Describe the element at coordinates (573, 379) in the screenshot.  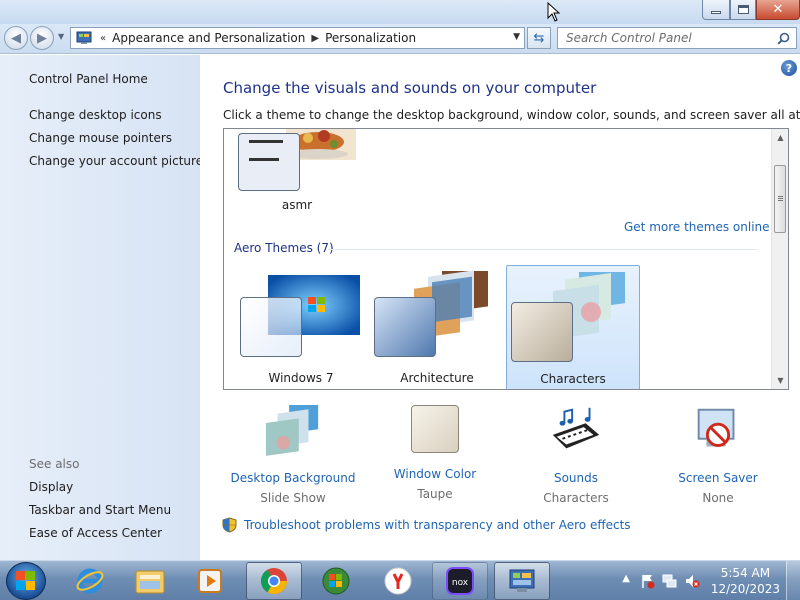
I see `theme-label-characters: Characters` at that location.